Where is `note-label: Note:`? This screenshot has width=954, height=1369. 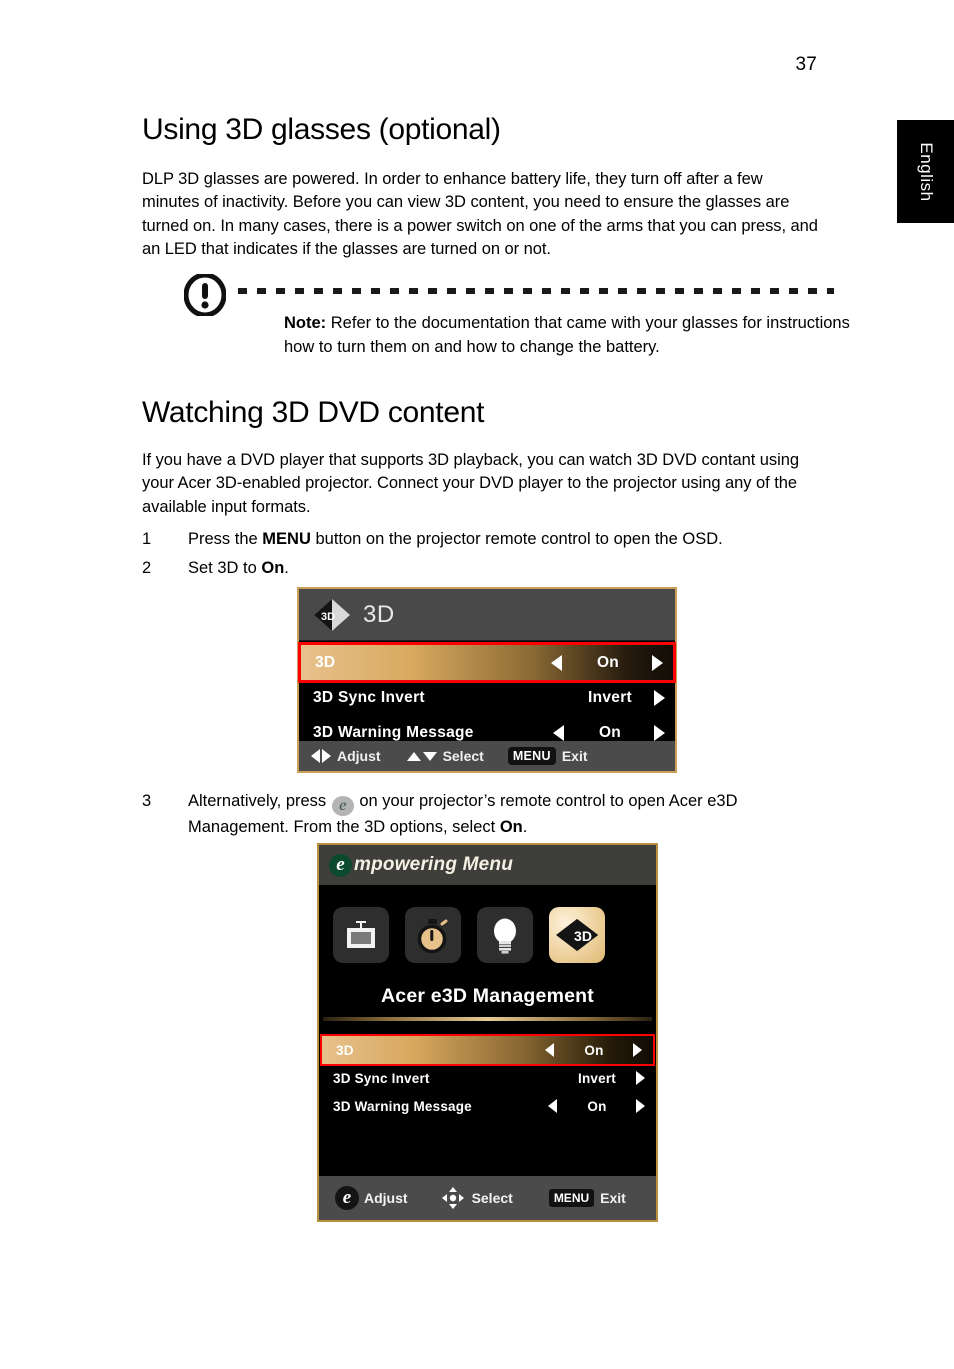 note-label: Note: is located at coordinates (305, 323).